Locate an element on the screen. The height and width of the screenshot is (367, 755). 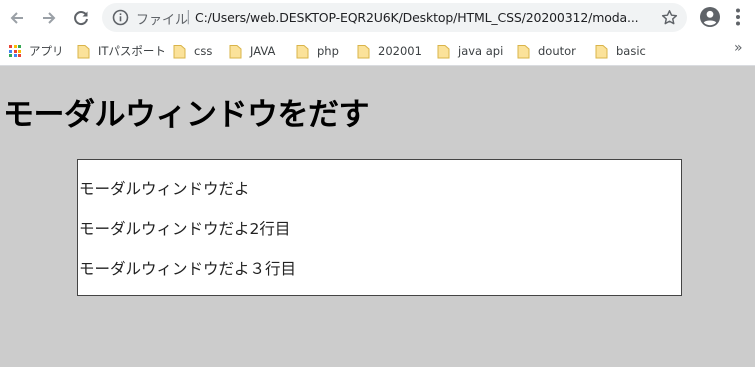
bookmark-star-icon is located at coordinates (669, 17).